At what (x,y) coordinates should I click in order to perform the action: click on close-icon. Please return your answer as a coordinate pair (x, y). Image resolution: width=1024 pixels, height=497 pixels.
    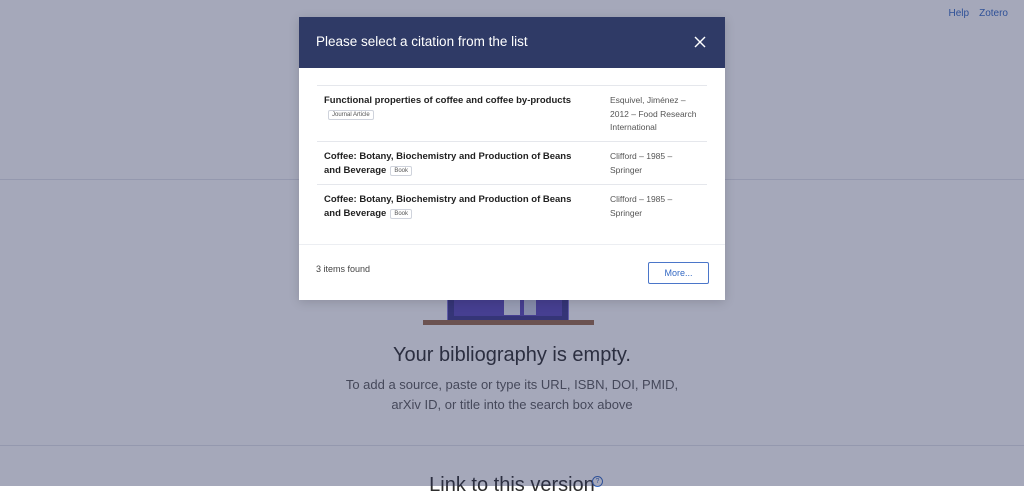
    Looking at the image, I should click on (700, 42).